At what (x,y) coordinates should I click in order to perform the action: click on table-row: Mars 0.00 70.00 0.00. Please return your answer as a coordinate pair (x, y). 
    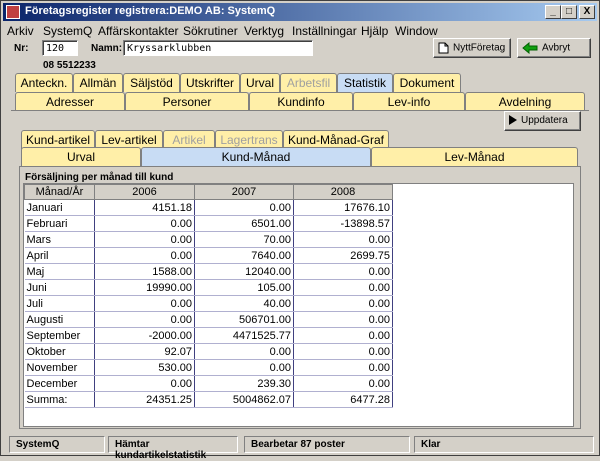
    Looking at the image, I should click on (208, 239).